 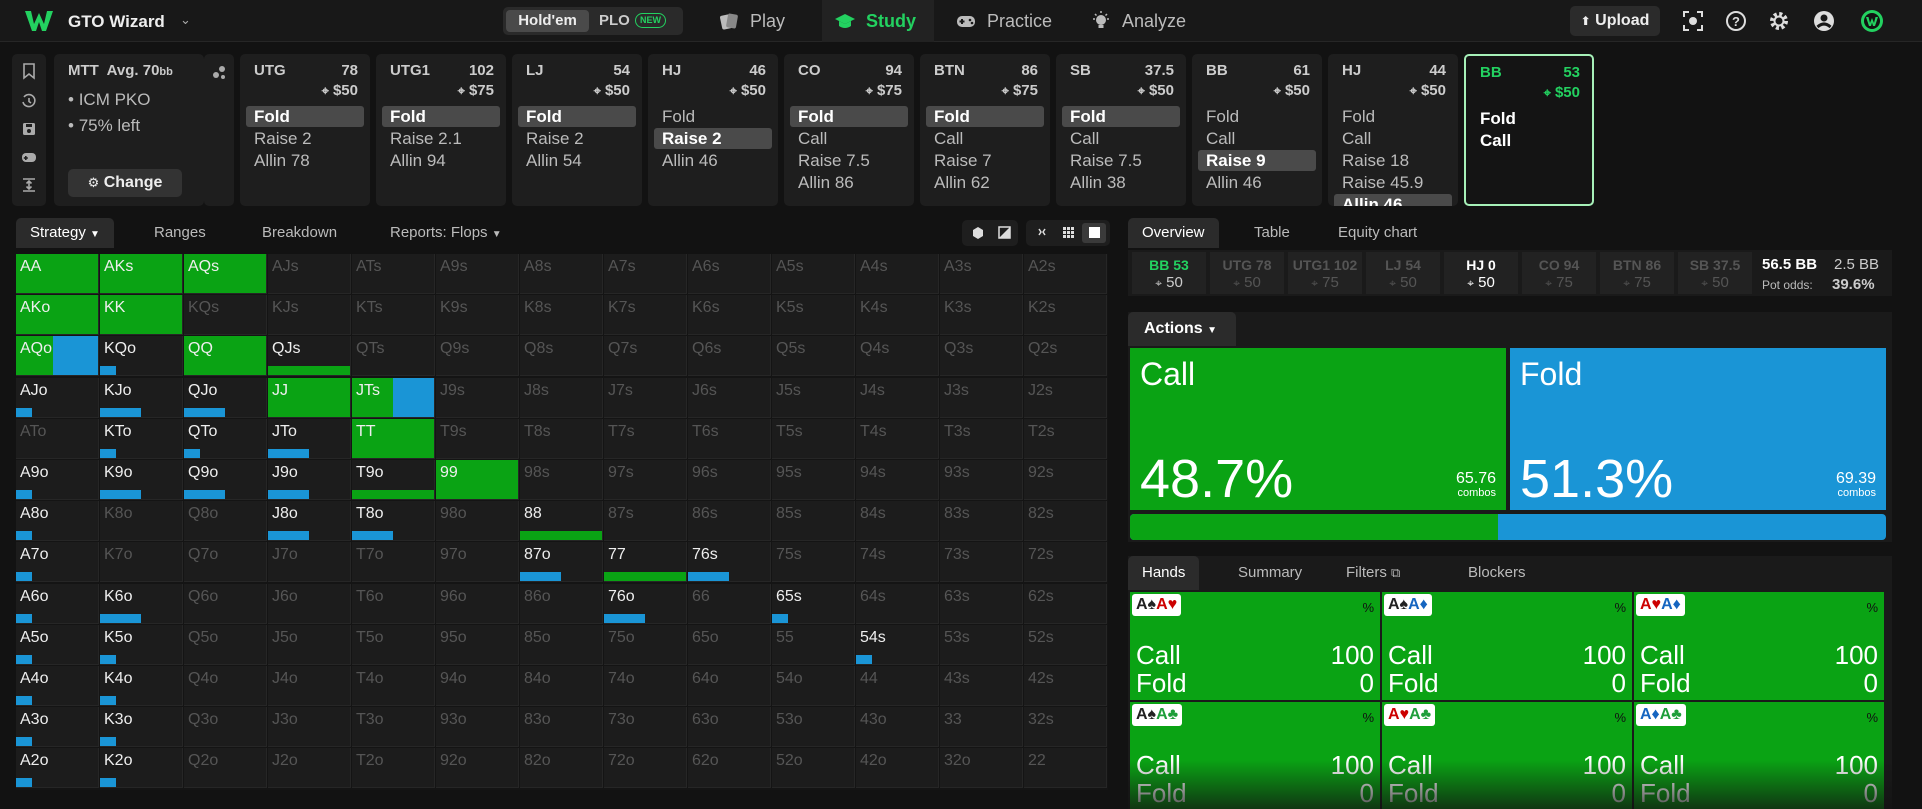 I want to click on hand-cell: KTs, so click(x=393, y=315).